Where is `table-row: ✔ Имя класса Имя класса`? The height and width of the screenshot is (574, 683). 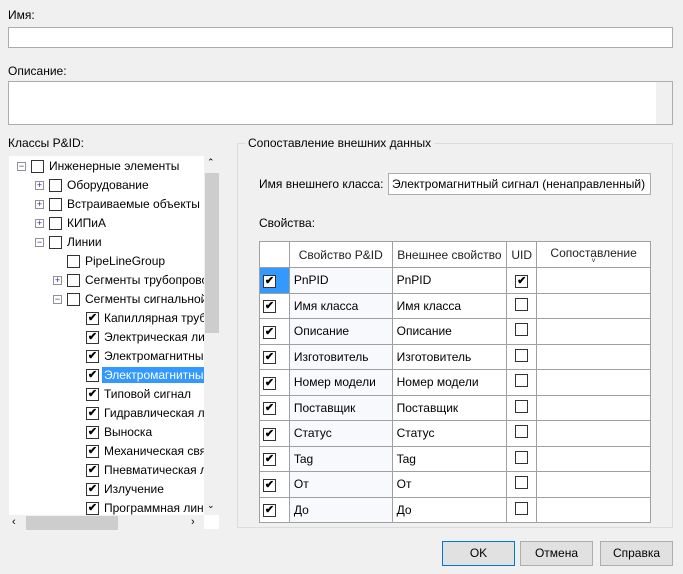
table-row: ✔ Имя класса Имя класса is located at coordinates (455, 305).